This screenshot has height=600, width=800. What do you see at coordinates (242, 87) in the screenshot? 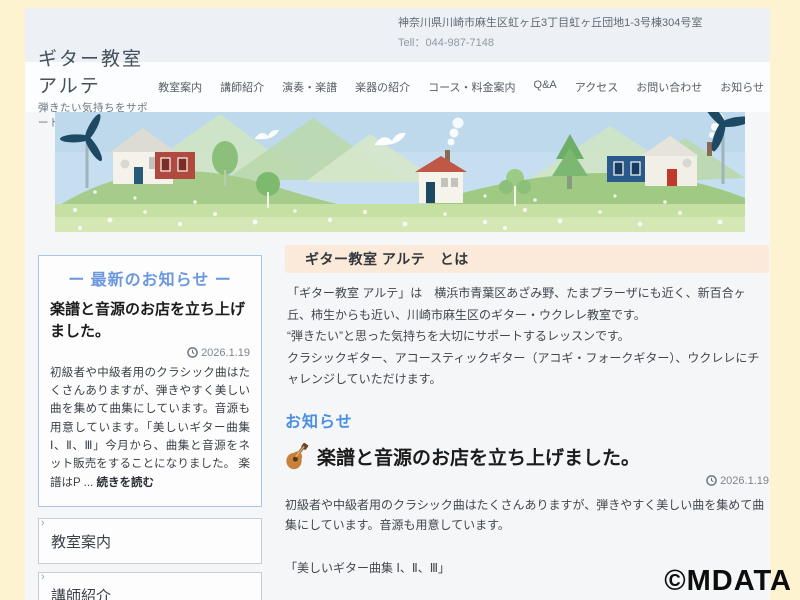
I see `nav-item-instructor: 講師紹介` at bounding box center [242, 87].